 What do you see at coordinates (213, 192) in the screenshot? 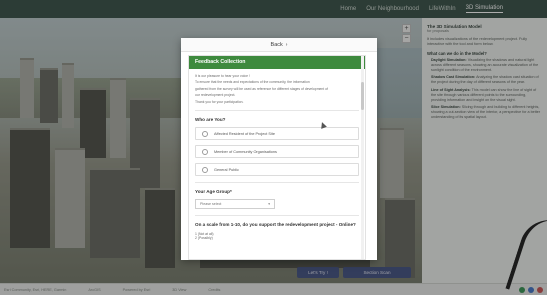
I see `question-age-group: Your Age Group*` at bounding box center [213, 192].